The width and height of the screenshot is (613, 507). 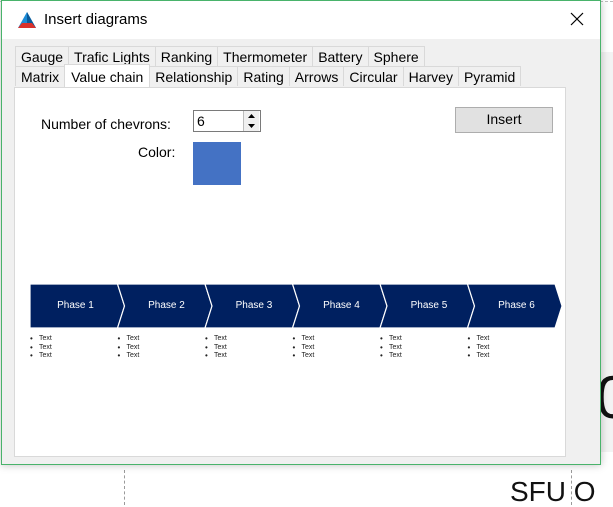 What do you see at coordinates (396, 56) in the screenshot?
I see `tab-sphere: Sphere` at bounding box center [396, 56].